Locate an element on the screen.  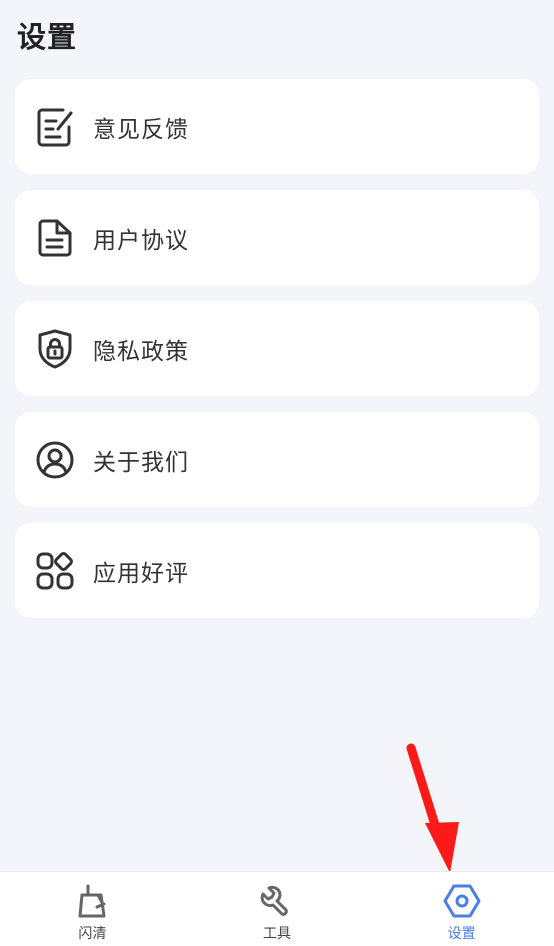
menu-item-feedback: 意见反馈 is located at coordinates (277, 126).